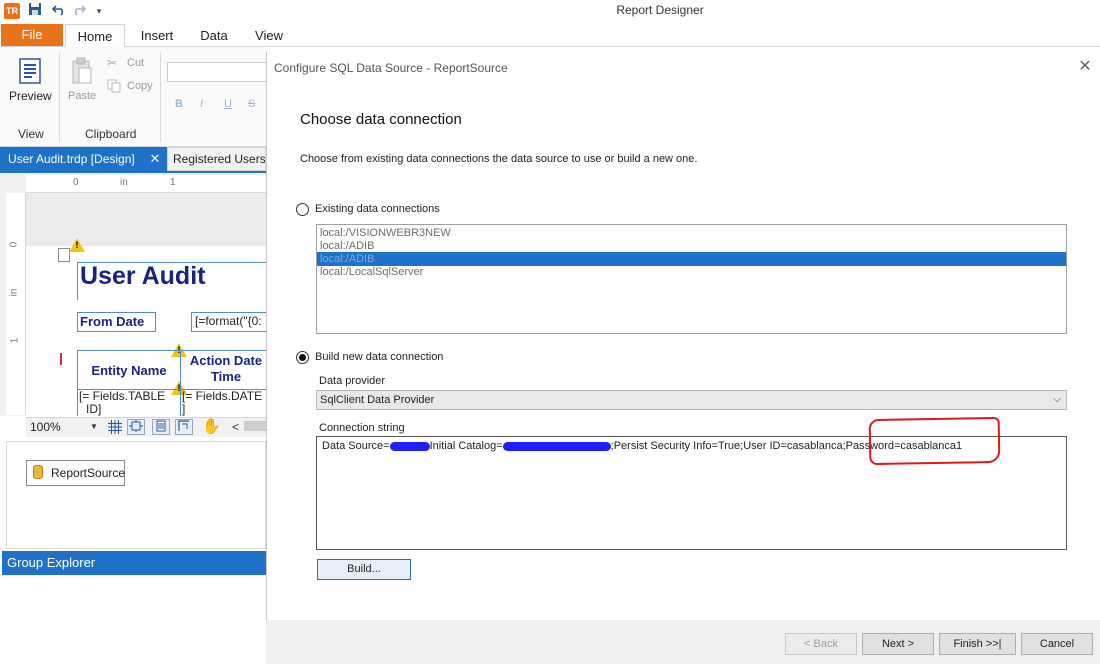 This screenshot has width=1100, height=664. What do you see at coordinates (146, 220) in the screenshot?
I see `page-margin` at bounding box center [146, 220].